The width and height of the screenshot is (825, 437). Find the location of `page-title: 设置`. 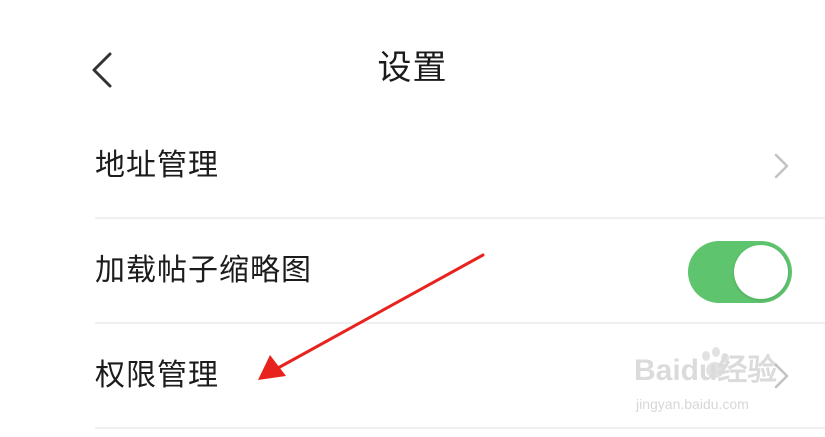

page-title: 设置 is located at coordinates (412, 68).